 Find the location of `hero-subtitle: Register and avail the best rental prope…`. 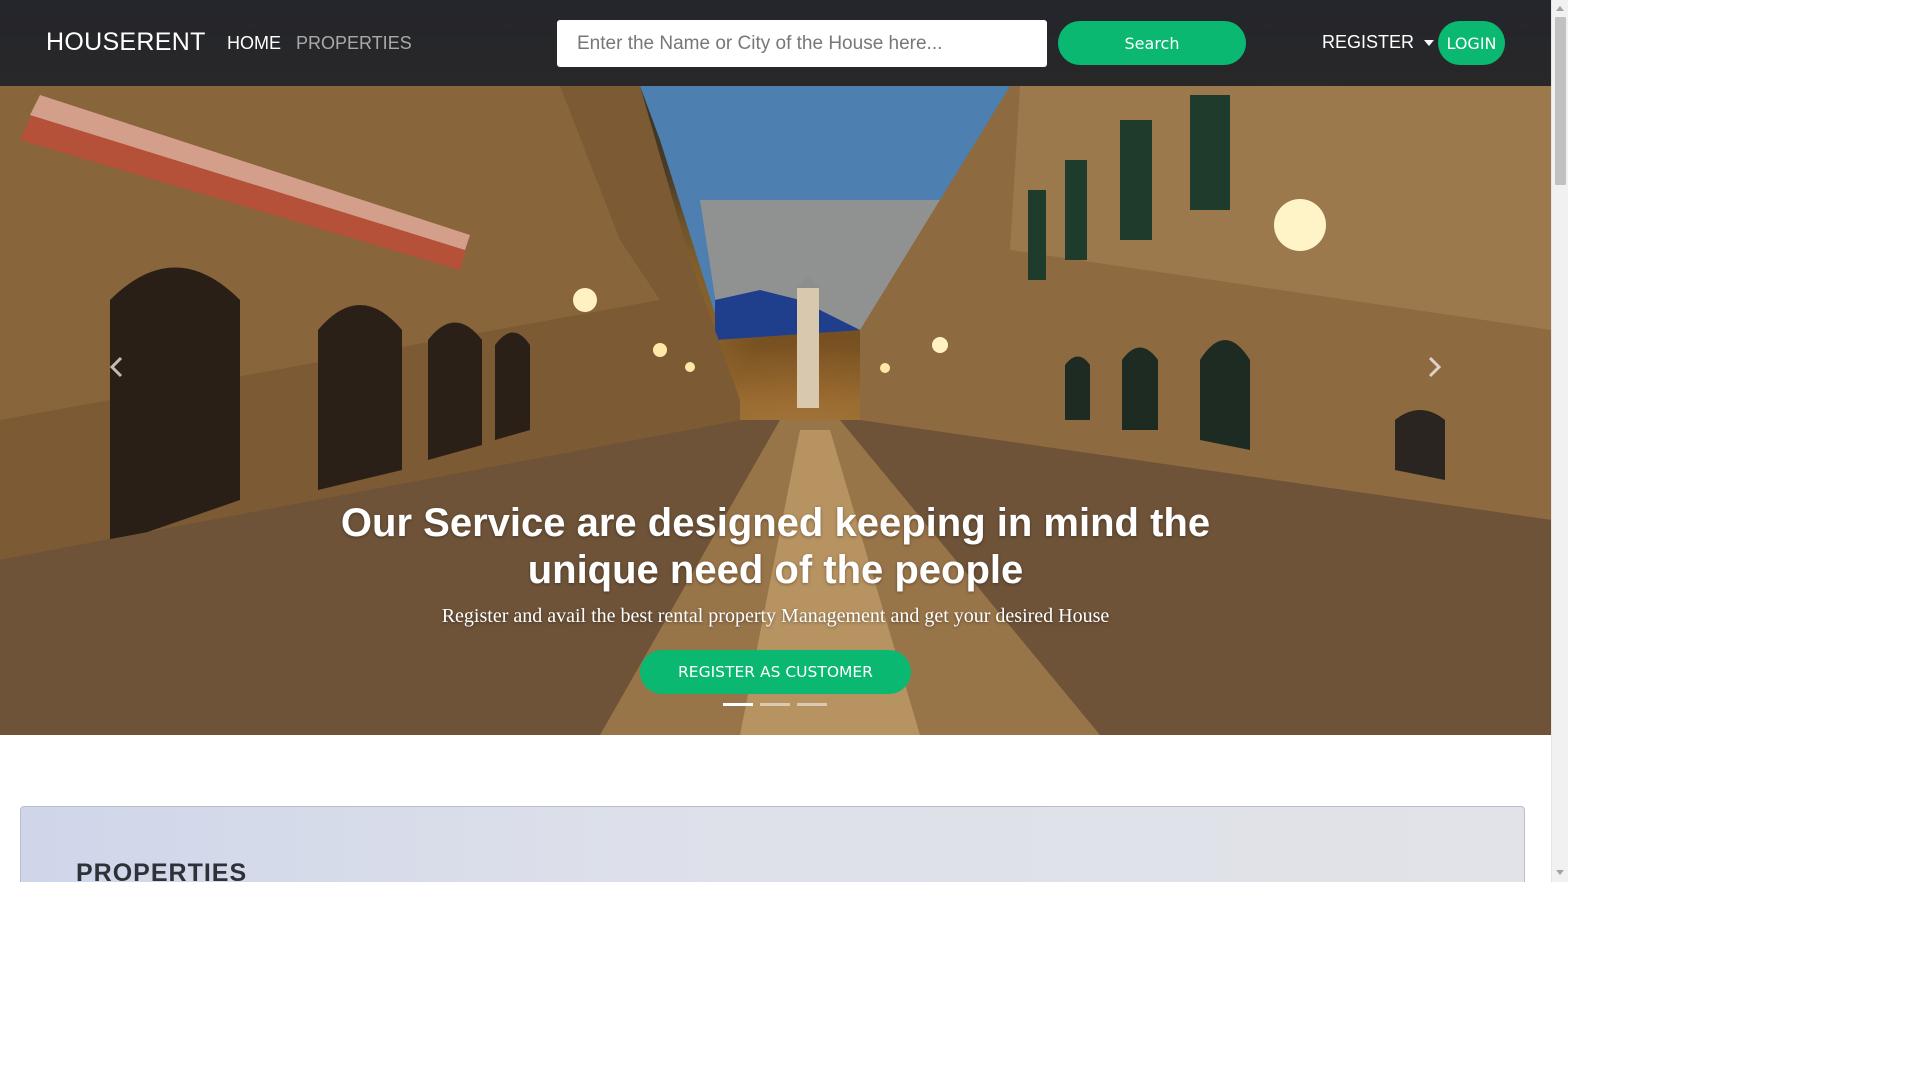

hero-subtitle: Register and avail the best rental prope… is located at coordinates (775, 616).